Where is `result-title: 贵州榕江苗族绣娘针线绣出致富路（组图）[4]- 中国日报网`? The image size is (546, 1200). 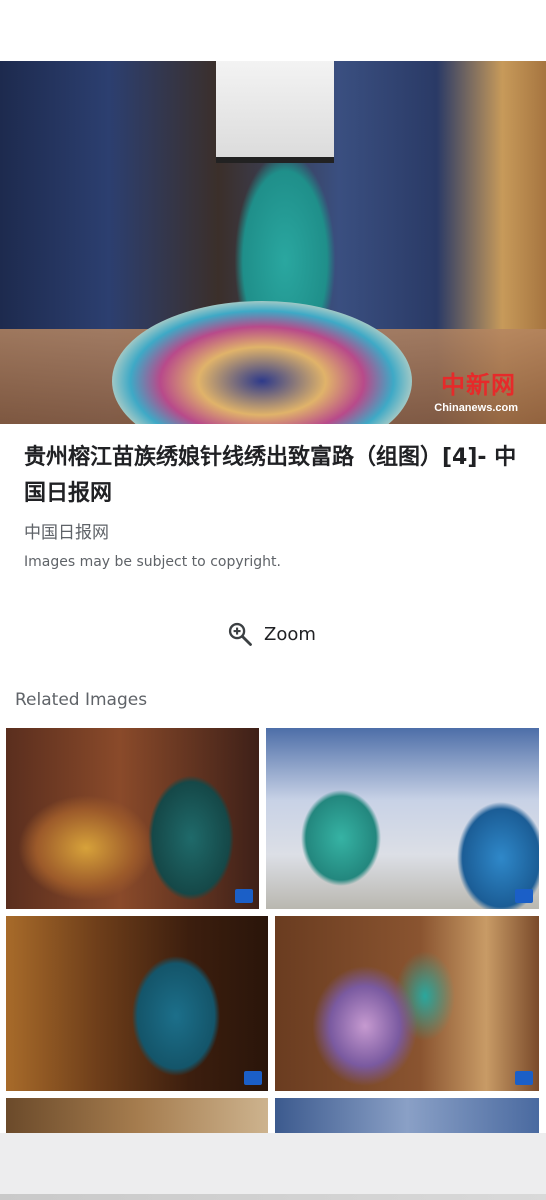 result-title: 贵州榕江苗族绣娘针线绣出致富路（组图）[4]- 中国日报网 is located at coordinates (274, 476).